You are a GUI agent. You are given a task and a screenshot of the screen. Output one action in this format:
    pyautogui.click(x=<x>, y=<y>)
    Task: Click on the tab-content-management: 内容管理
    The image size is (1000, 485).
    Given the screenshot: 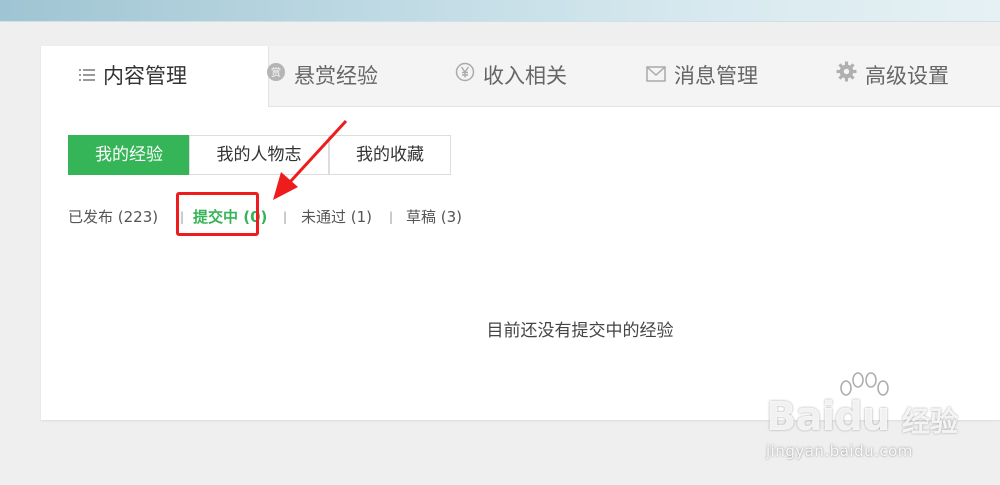 What is the action you would take?
    pyautogui.click(x=155, y=76)
    